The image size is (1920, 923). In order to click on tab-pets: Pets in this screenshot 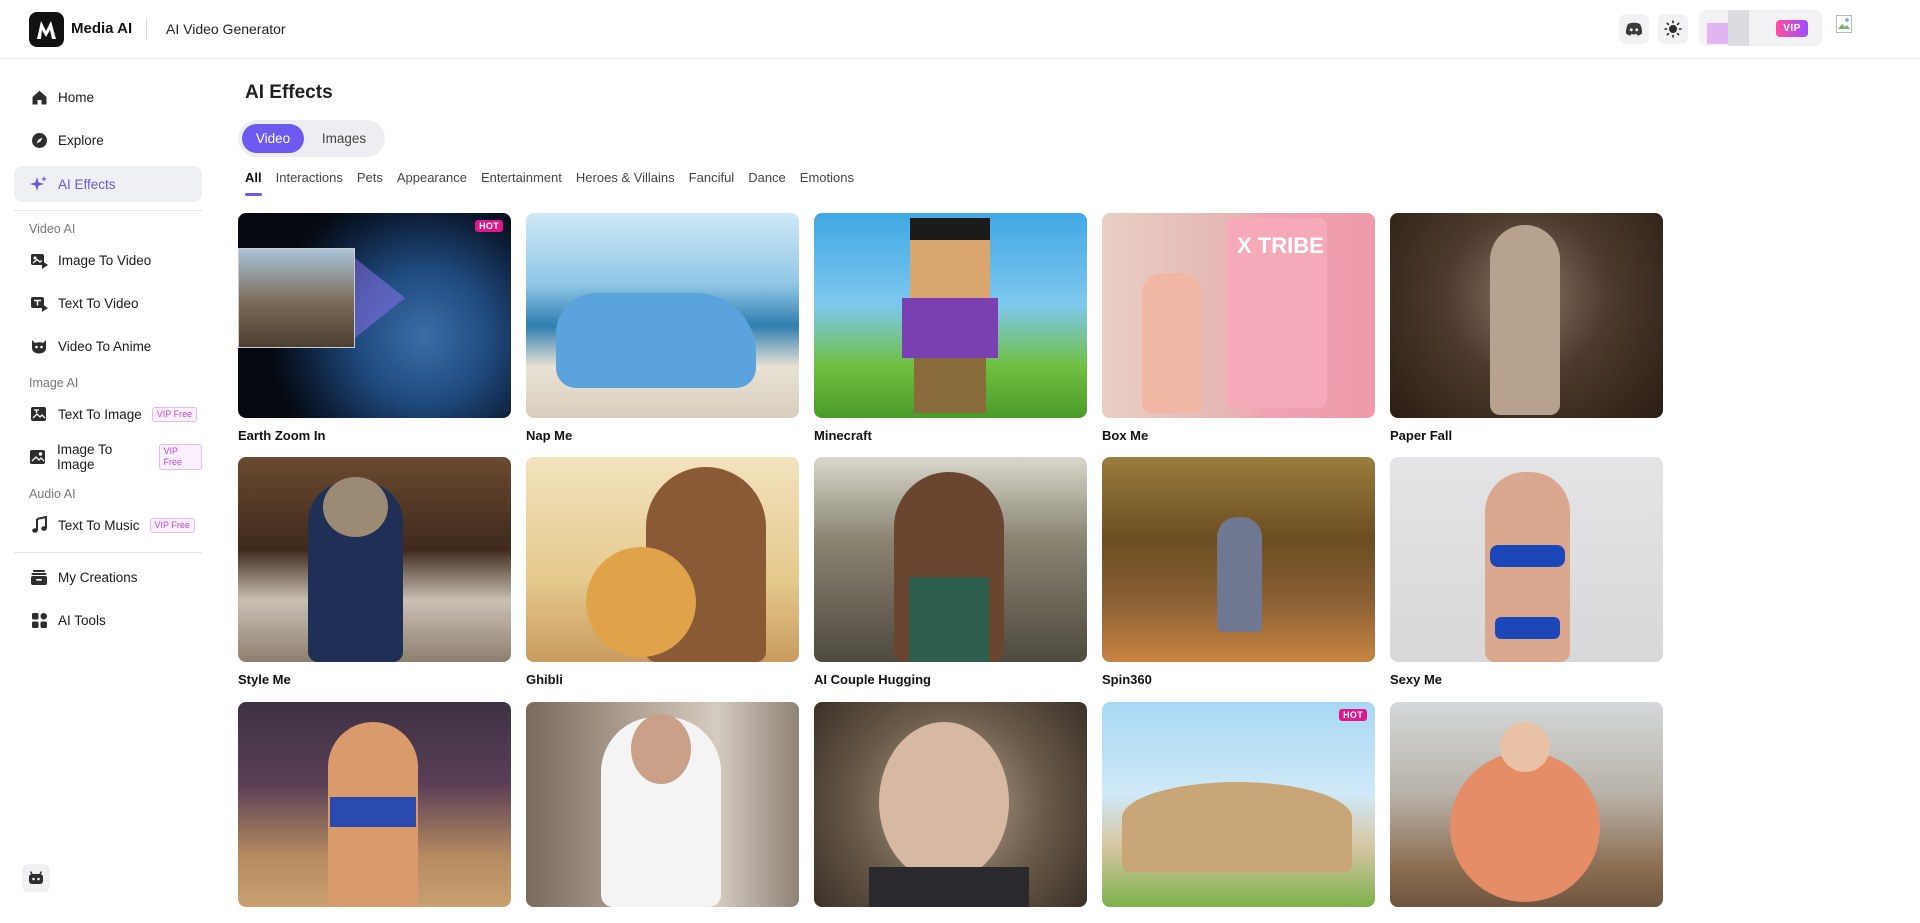, I will do `click(370, 183)`.